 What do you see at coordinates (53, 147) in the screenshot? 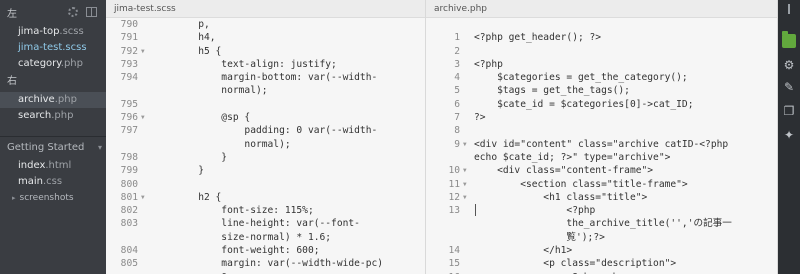
I see `folder-getting-started: Getting Started ▾` at bounding box center [53, 147].